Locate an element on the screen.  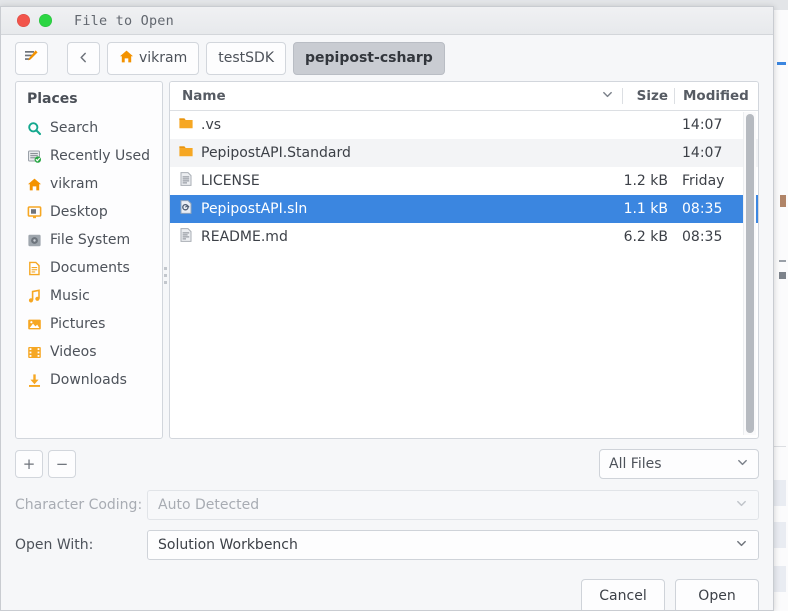
sidebar-item-documents: Documents is located at coordinates (89, 268).